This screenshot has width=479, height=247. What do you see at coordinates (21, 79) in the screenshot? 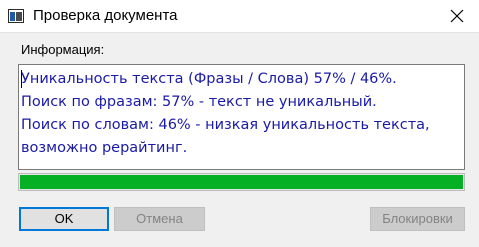
I see `text-caret` at bounding box center [21, 79].